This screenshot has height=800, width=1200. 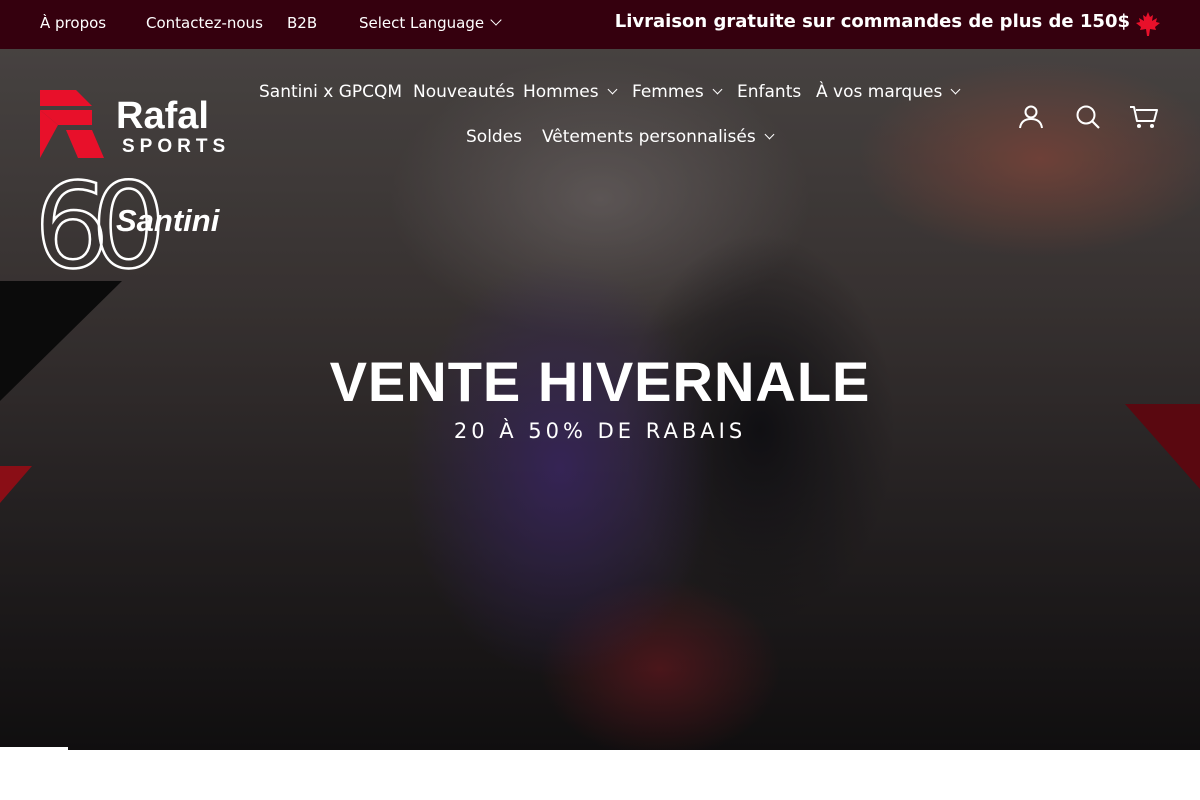 I want to click on nav-item-label: Enfants, so click(x=769, y=92).